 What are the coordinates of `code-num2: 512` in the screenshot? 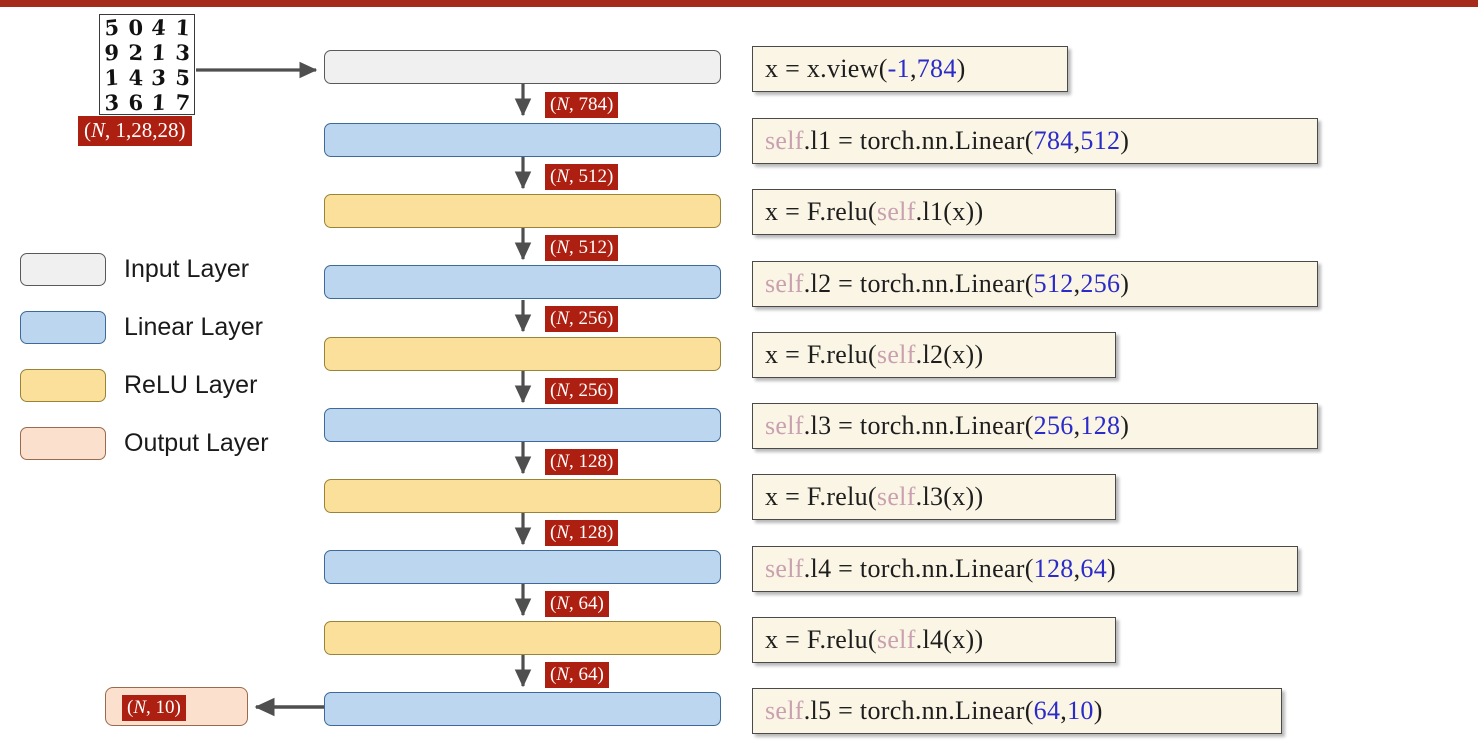 It's located at (1100, 140).